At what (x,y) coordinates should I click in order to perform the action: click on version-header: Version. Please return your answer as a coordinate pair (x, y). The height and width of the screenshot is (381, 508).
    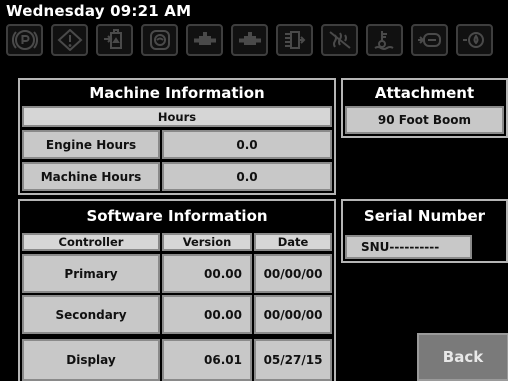
    Looking at the image, I should click on (207, 242).